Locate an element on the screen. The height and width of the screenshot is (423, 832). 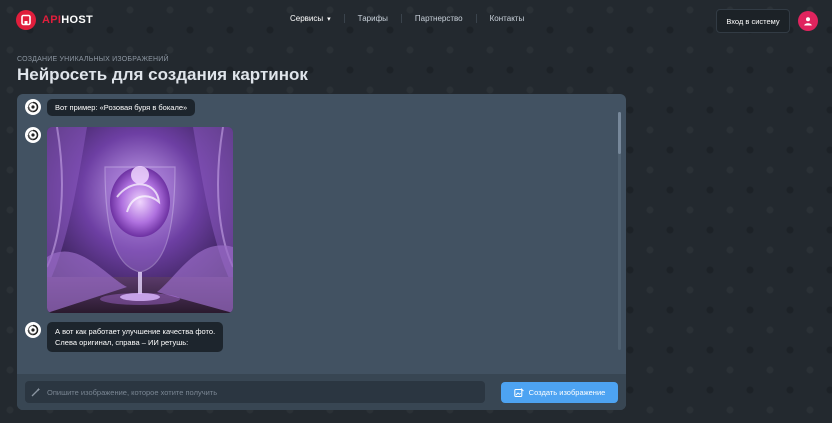
nav-item-services: Сервисы ▾ is located at coordinates (314, 18).